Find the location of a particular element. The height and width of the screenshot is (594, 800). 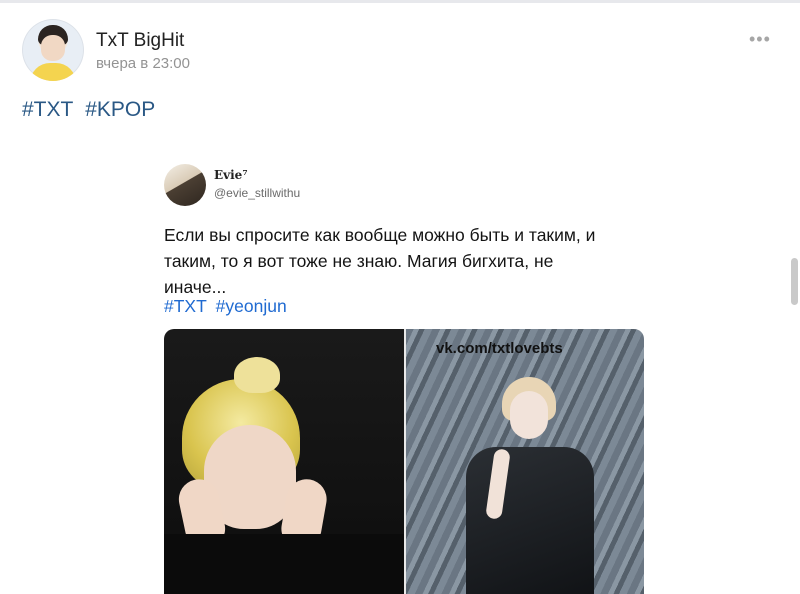

avatar-shirt is located at coordinates (53, 72).